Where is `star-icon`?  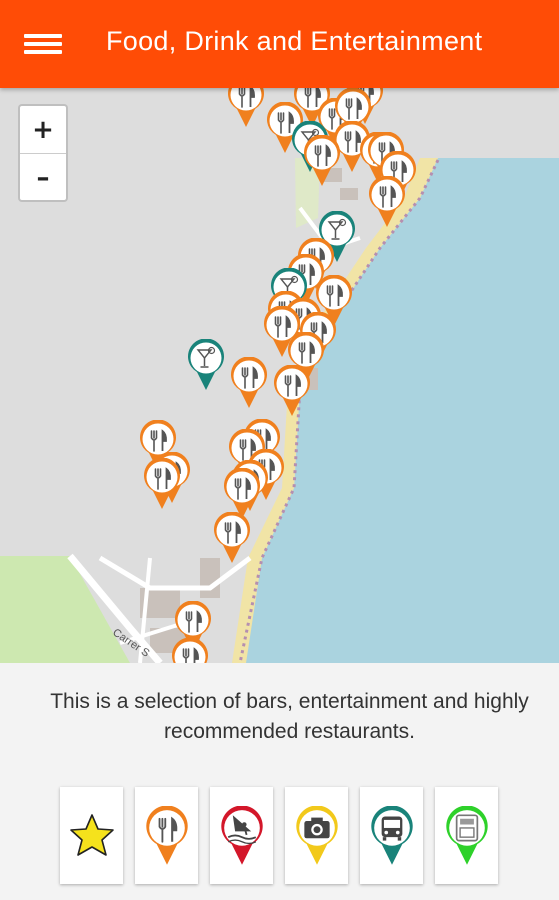 star-icon is located at coordinates (91, 834).